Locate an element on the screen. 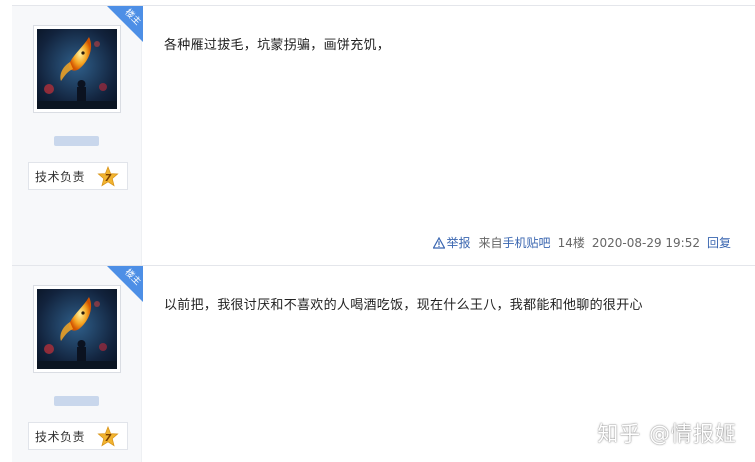 The width and height of the screenshot is (755, 462). post-footer: 举报 来自手机贴吧 14楼 2020-08-29 19:52 回复 is located at coordinates (581, 242).